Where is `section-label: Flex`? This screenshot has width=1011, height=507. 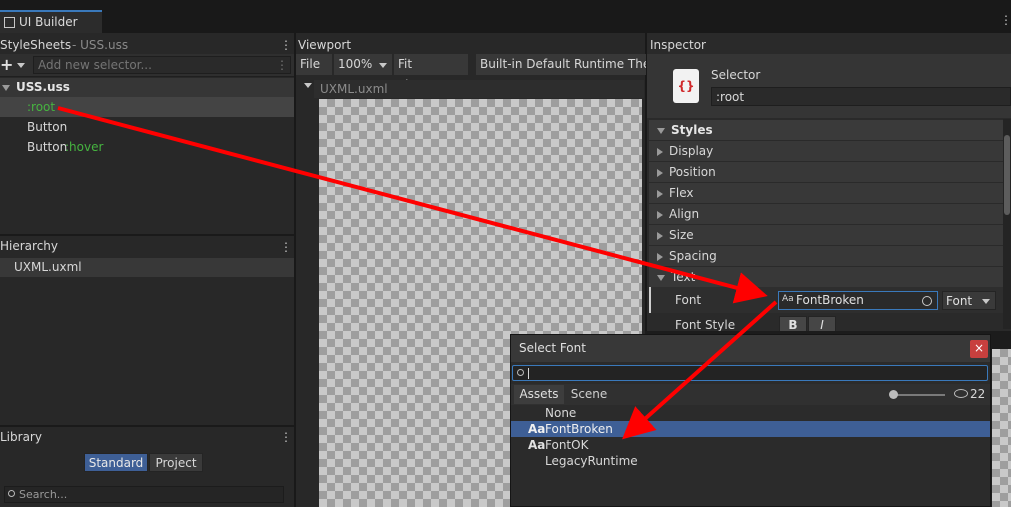 section-label: Flex is located at coordinates (681, 193).